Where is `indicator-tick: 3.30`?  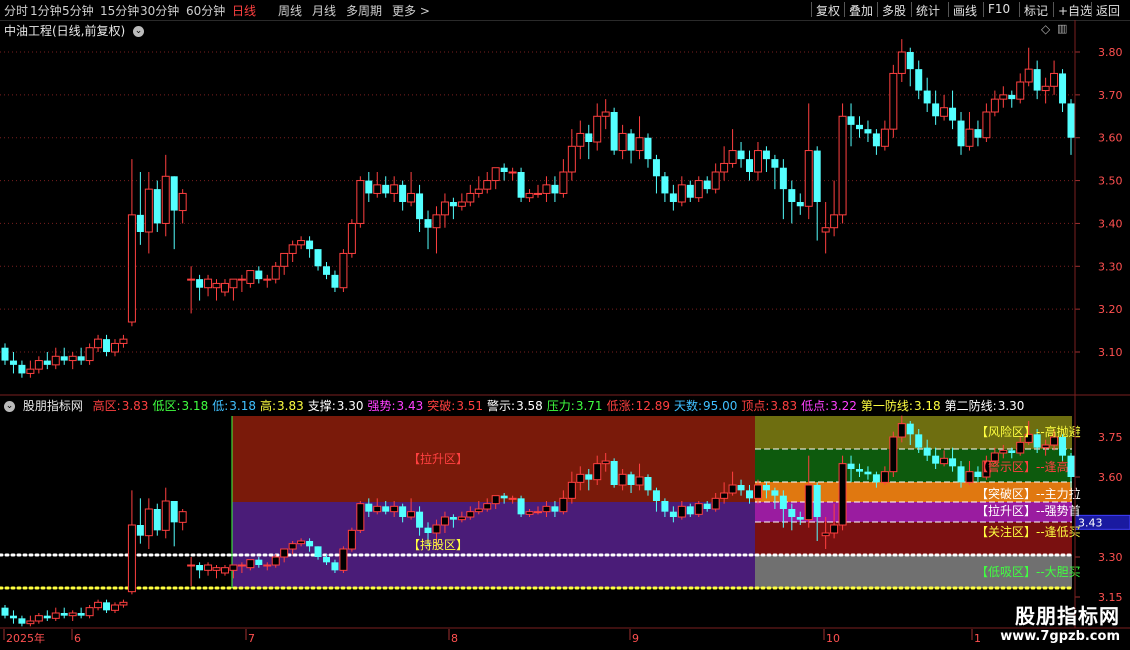
indicator-tick: 3.30 is located at coordinates (1110, 557).